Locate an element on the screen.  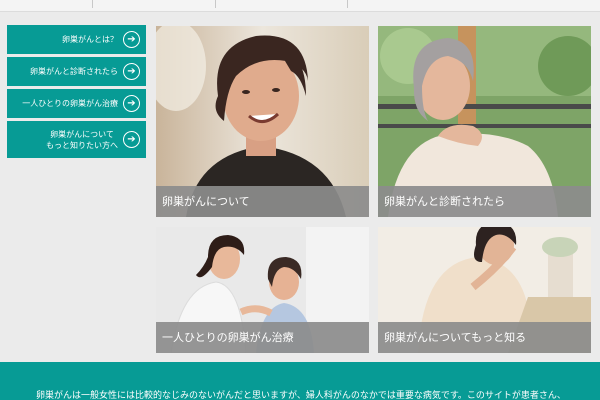
card-caption: 卵巣がんについて is located at coordinates (262, 201).